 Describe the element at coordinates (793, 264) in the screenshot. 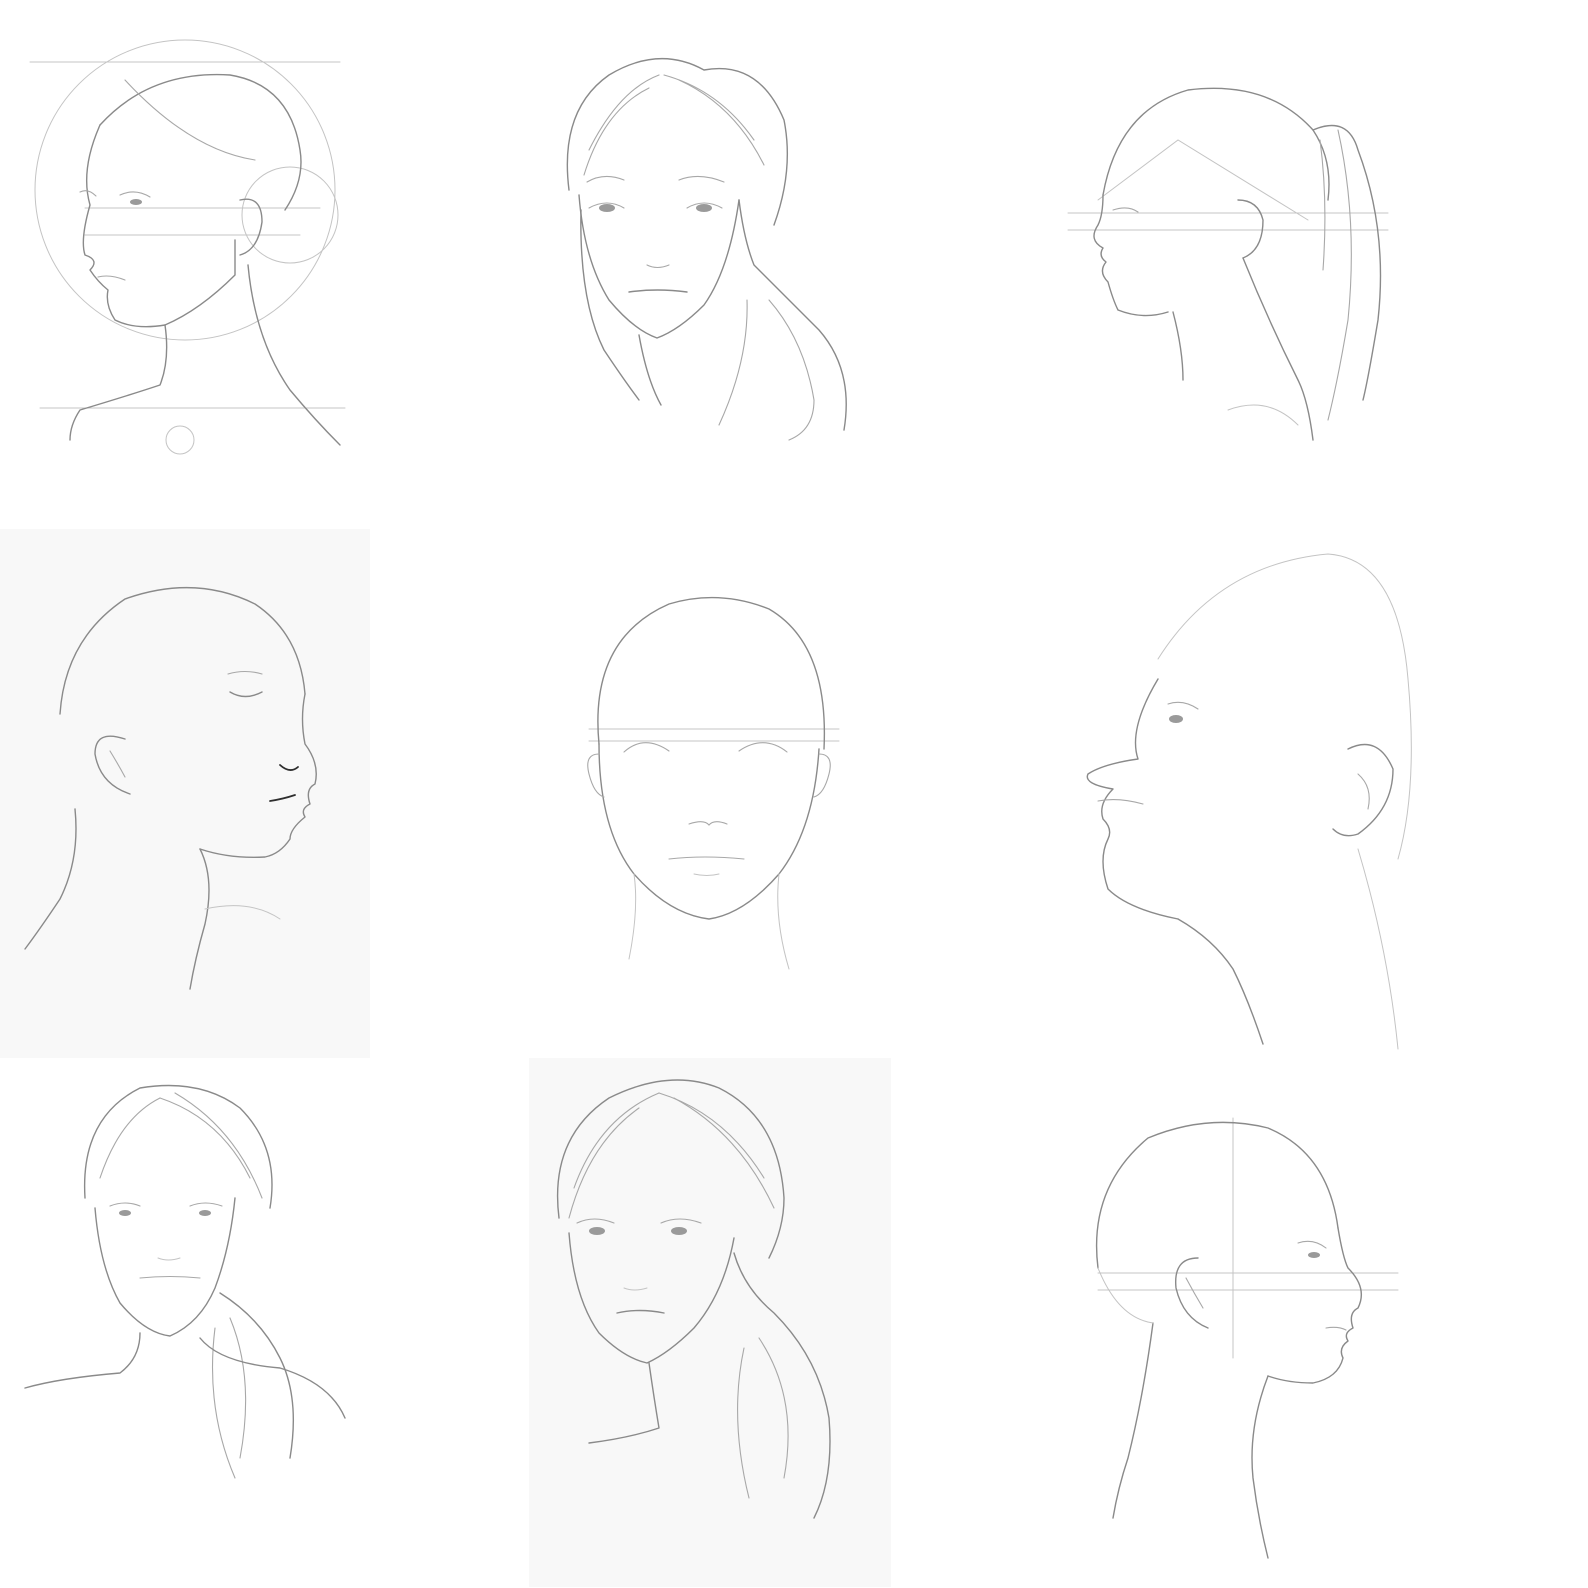

I see `sketch-front-ponytail` at that location.